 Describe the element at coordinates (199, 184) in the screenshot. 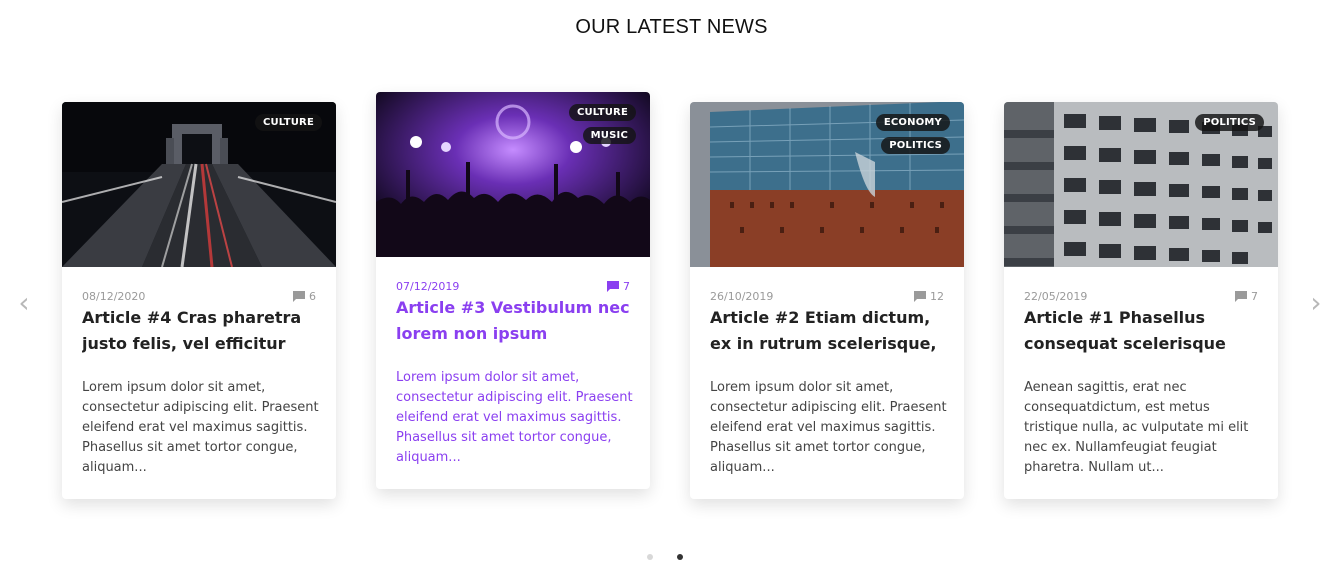

I see `article-image-night-highway: CULTURE` at that location.